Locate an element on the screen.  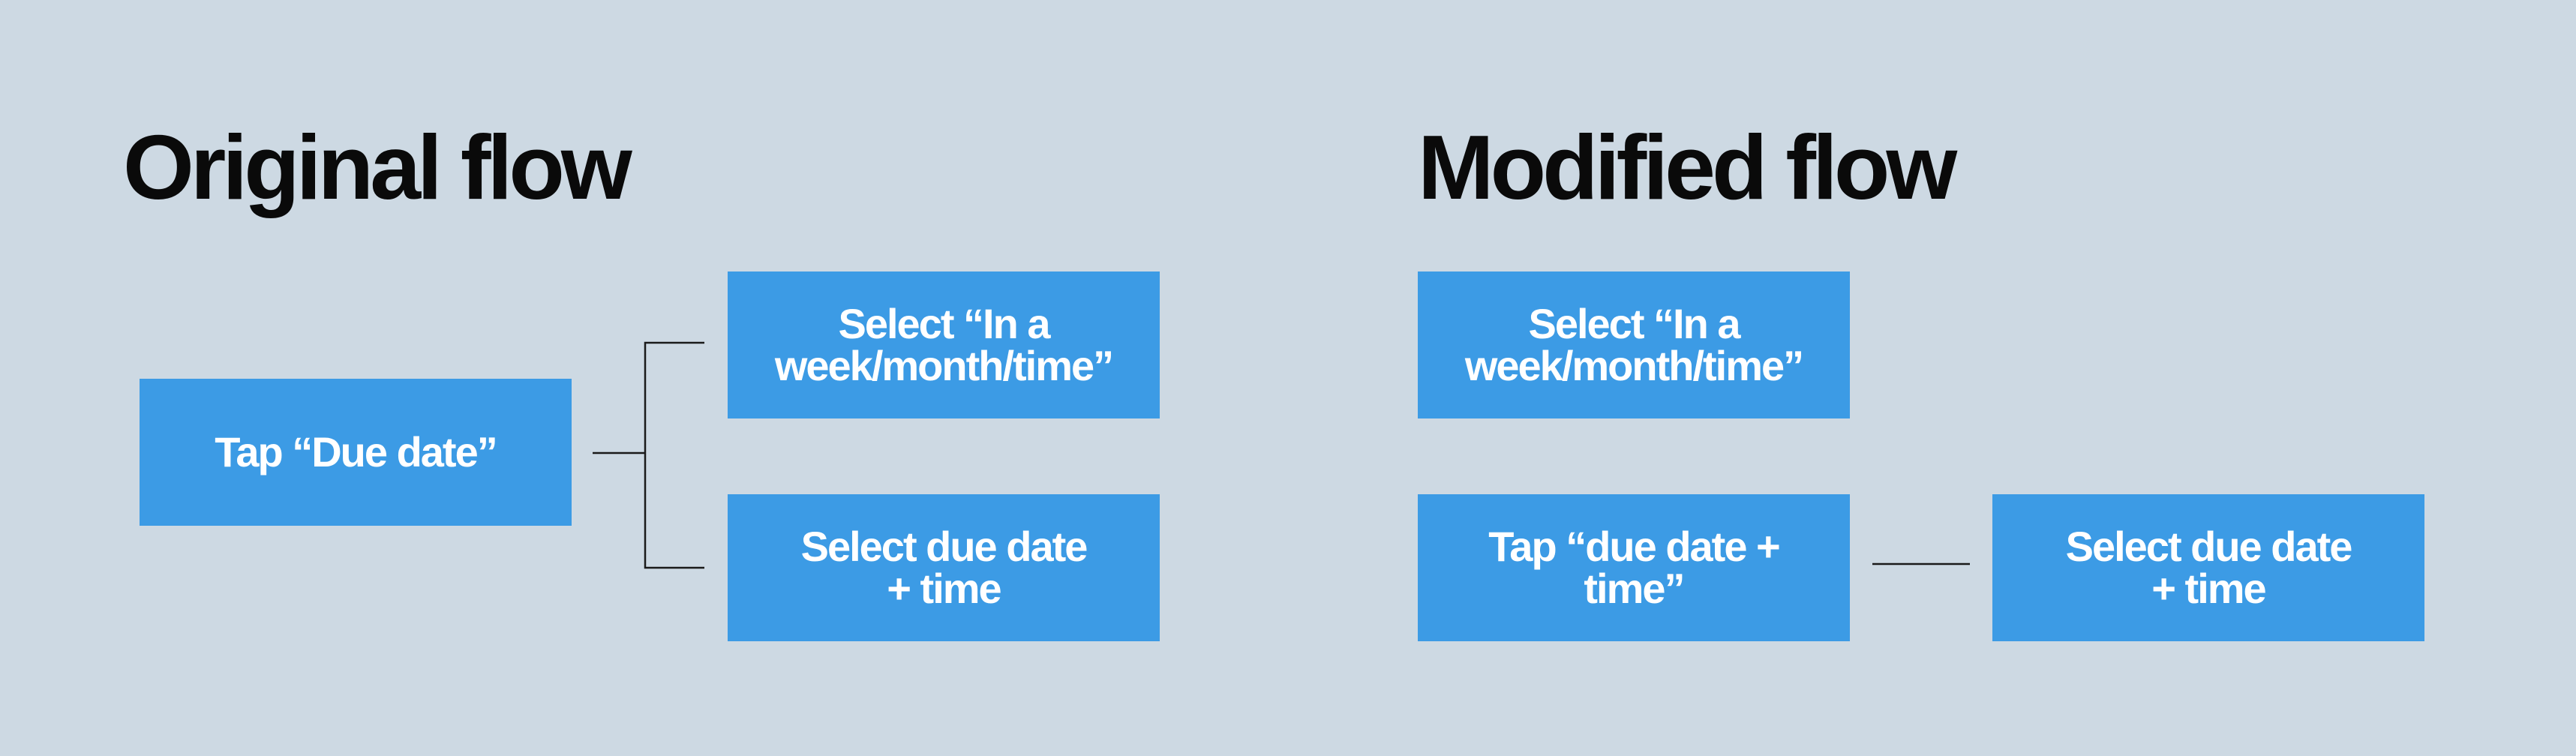
original-branch-bracket is located at coordinates (674, 455).